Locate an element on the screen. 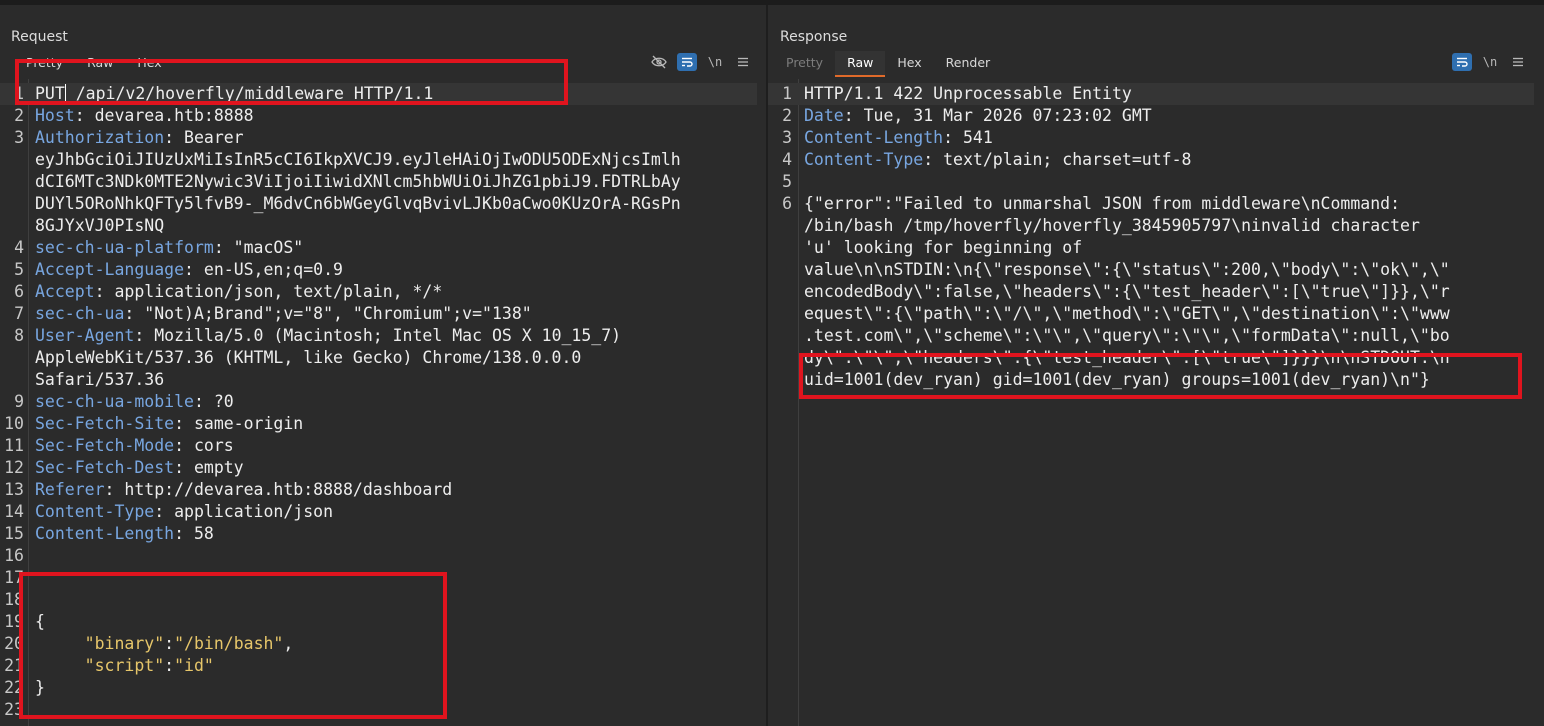 The image size is (1544, 726). code-line: Safari/537.36 is located at coordinates (378, 380).